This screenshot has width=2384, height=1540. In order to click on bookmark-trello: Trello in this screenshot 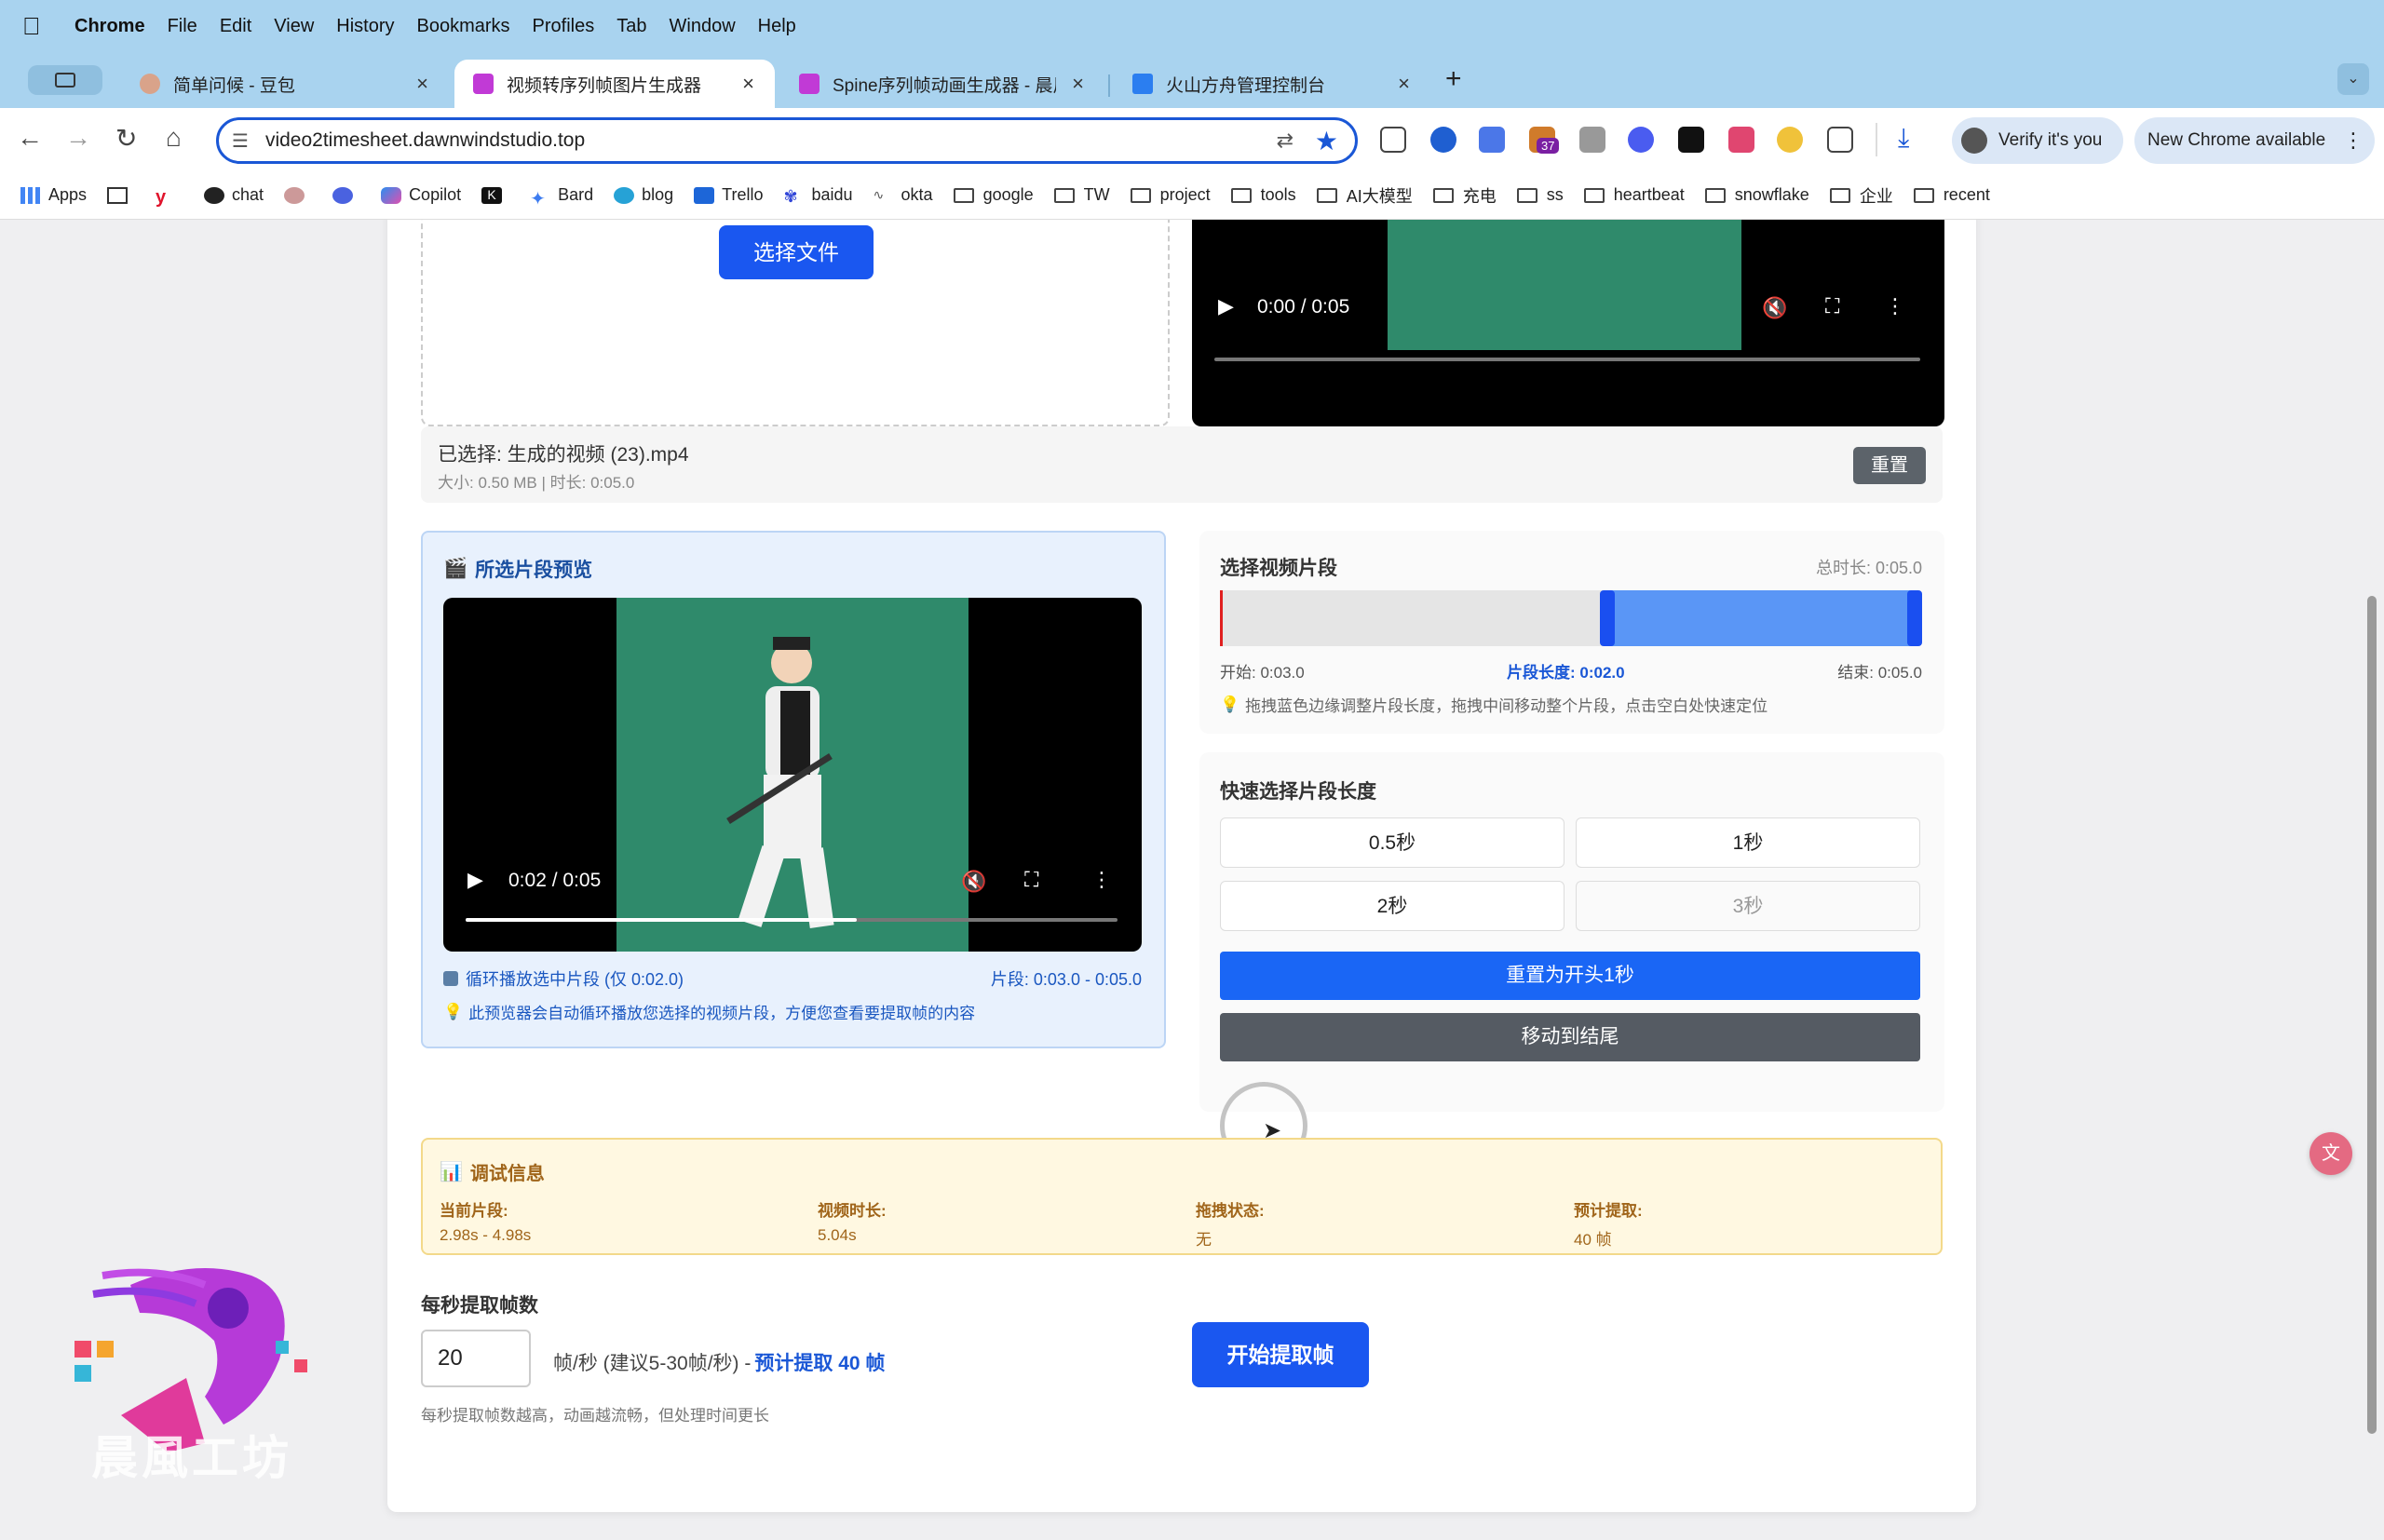, I will do `click(729, 195)`.